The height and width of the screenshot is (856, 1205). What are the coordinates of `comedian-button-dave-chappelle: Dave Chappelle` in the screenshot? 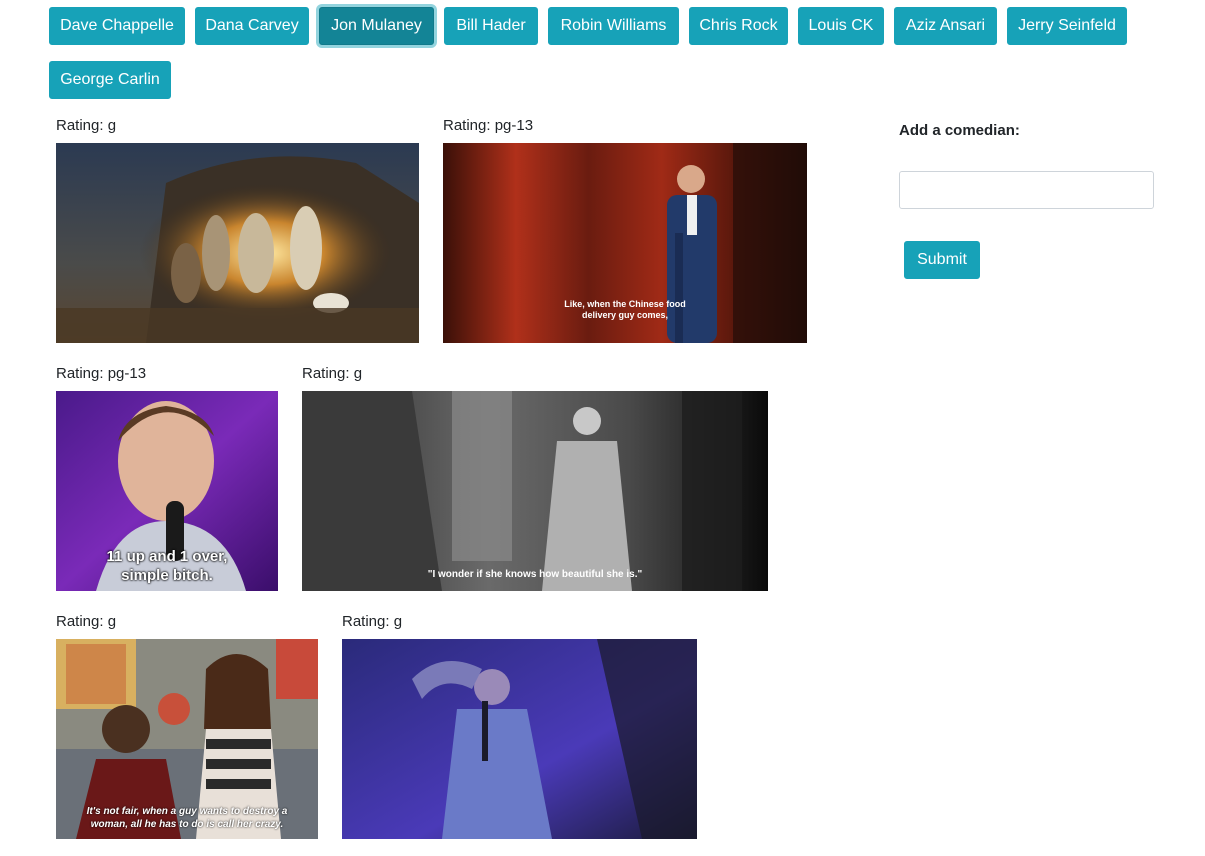 It's located at (117, 26).